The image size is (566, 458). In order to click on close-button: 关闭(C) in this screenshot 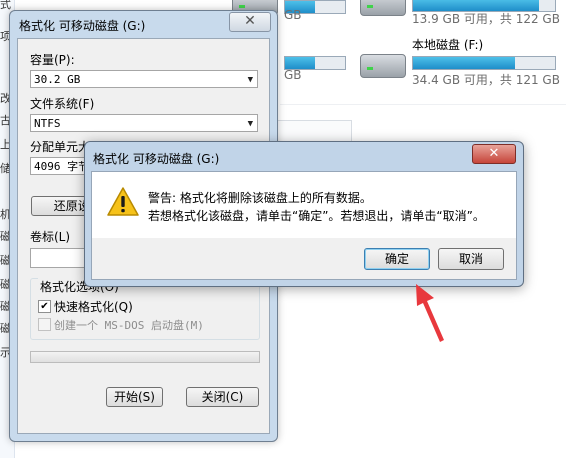, I will do `click(222, 397)`.